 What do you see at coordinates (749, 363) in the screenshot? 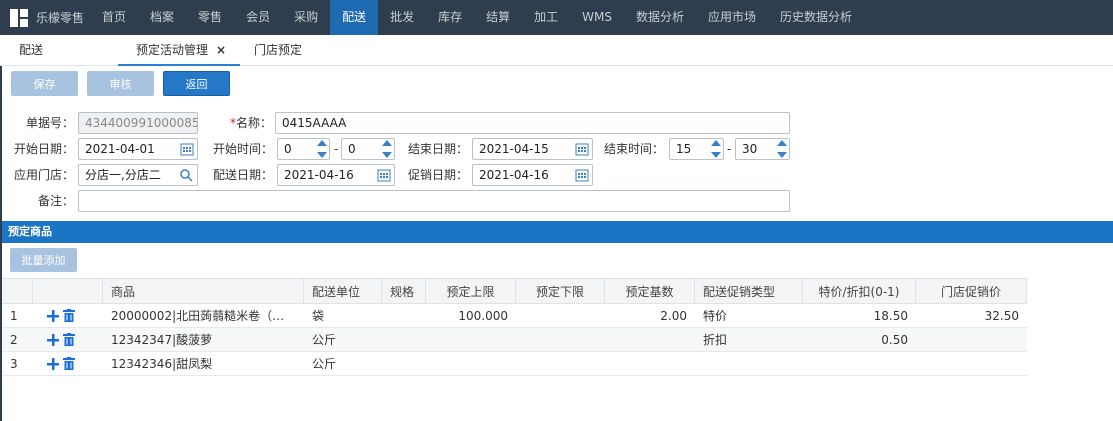
I see `promo-type-cell` at bounding box center [749, 363].